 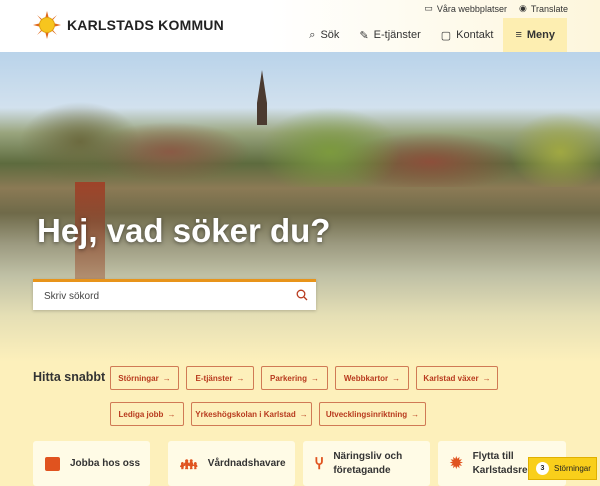 I want to click on quick-link: Störningar →, so click(x=144, y=378).